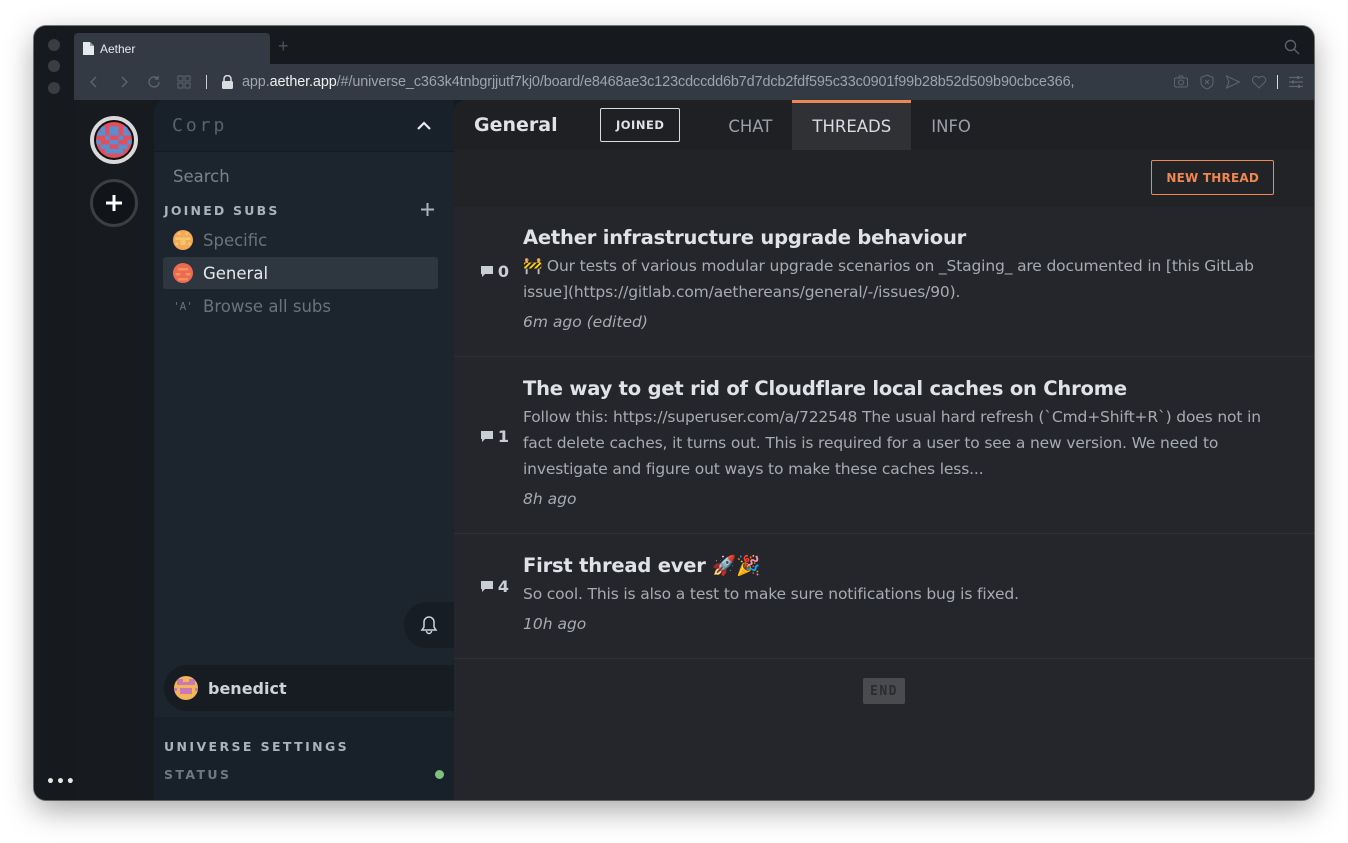 Image resolution: width=1348 pixels, height=843 pixels. What do you see at coordinates (54, 88) in the screenshot?
I see `window-maximize-button` at bounding box center [54, 88].